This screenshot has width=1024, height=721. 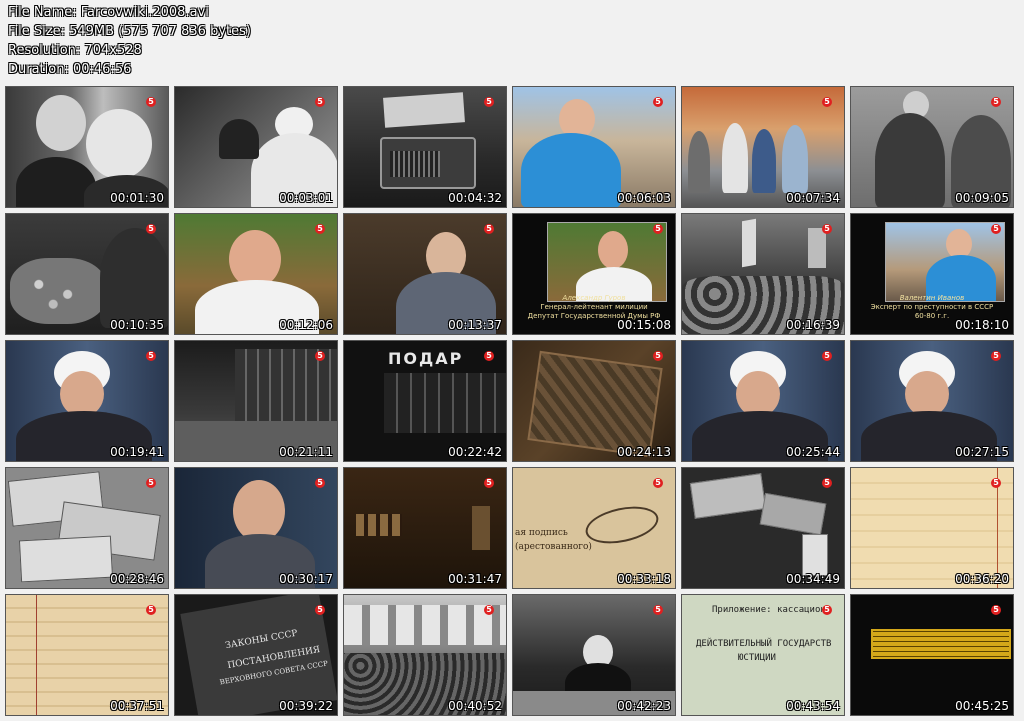 I want to click on thumbnail: 5 00:27:15, so click(x=932, y=401).